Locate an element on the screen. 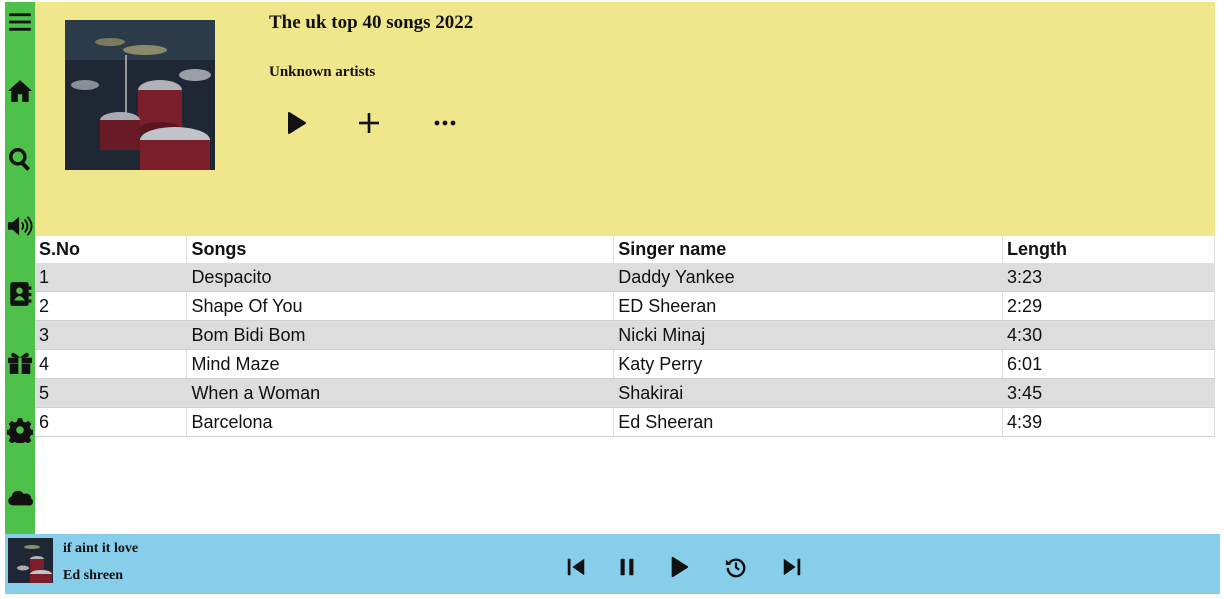 The width and height of the screenshot is (1224, 599). track-length: 3:45 is located at coordinates (1108, 393).